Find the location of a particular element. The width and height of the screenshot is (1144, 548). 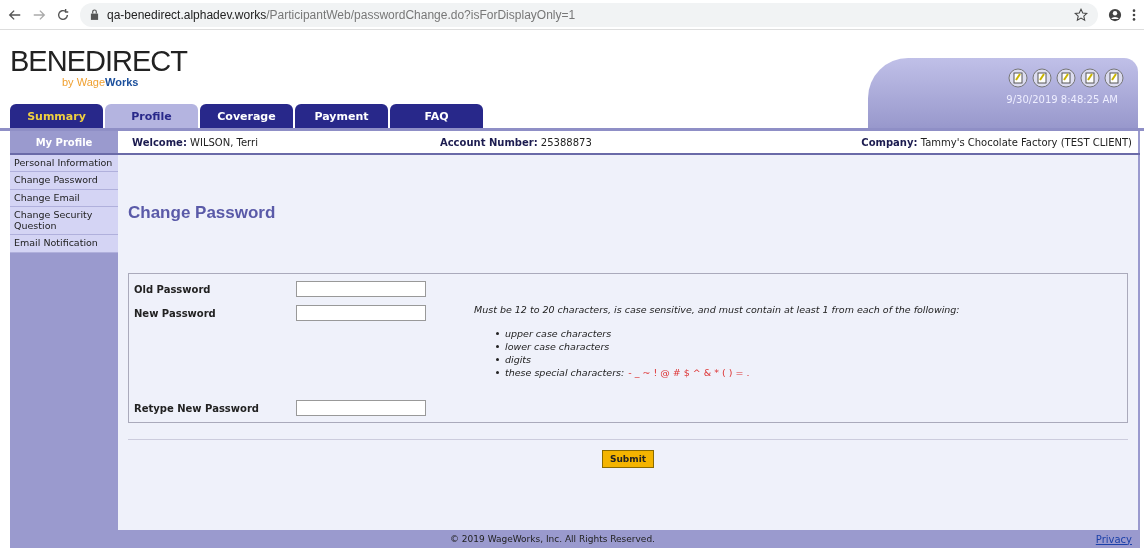

nav-tab: Profile is located at coordinates (151, 116).